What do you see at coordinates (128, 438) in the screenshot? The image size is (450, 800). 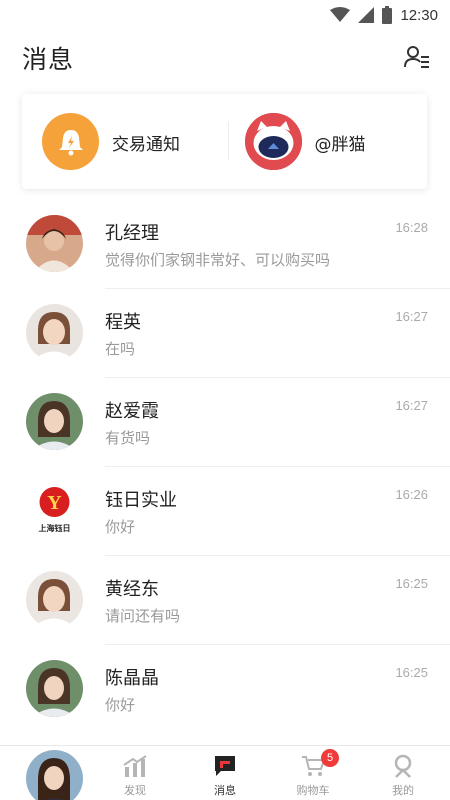 I see `message-preview: 有货吗` at bounding box center [128, 438].